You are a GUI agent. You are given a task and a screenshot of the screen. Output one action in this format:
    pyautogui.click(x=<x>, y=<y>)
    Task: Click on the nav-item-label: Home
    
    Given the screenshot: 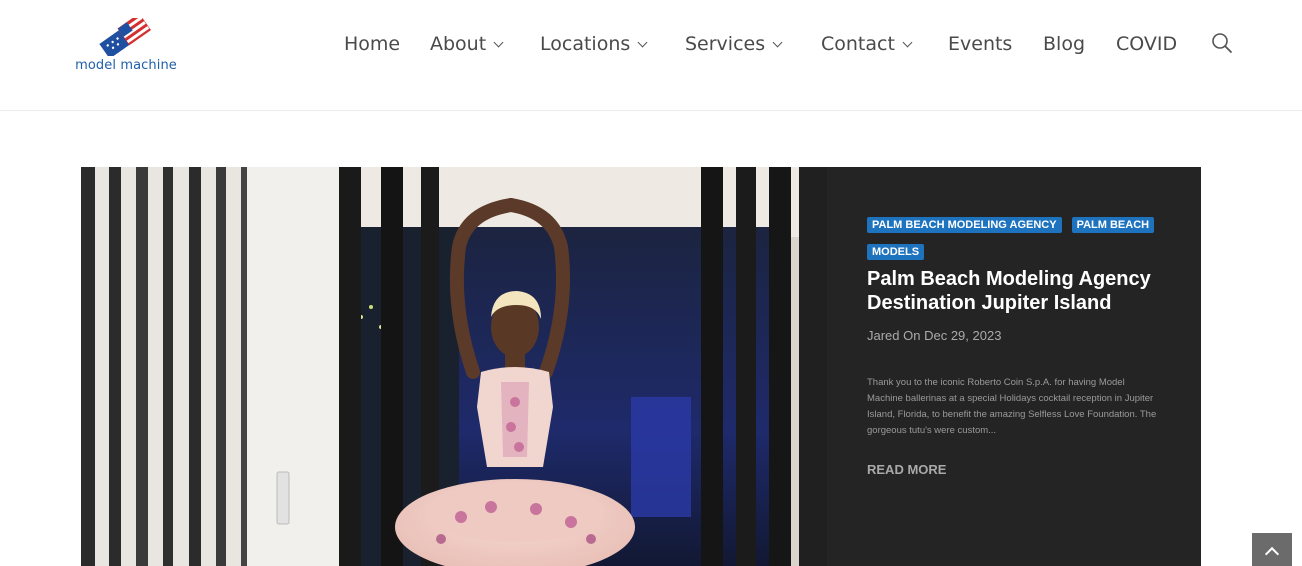 What is the action you would take?
    pyautogui.click(x=372, y=44)
    